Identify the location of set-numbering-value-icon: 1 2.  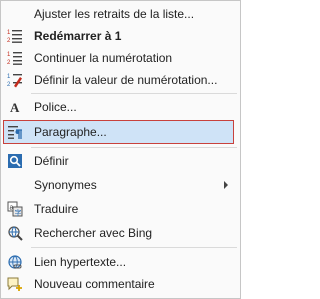
(14, 81).